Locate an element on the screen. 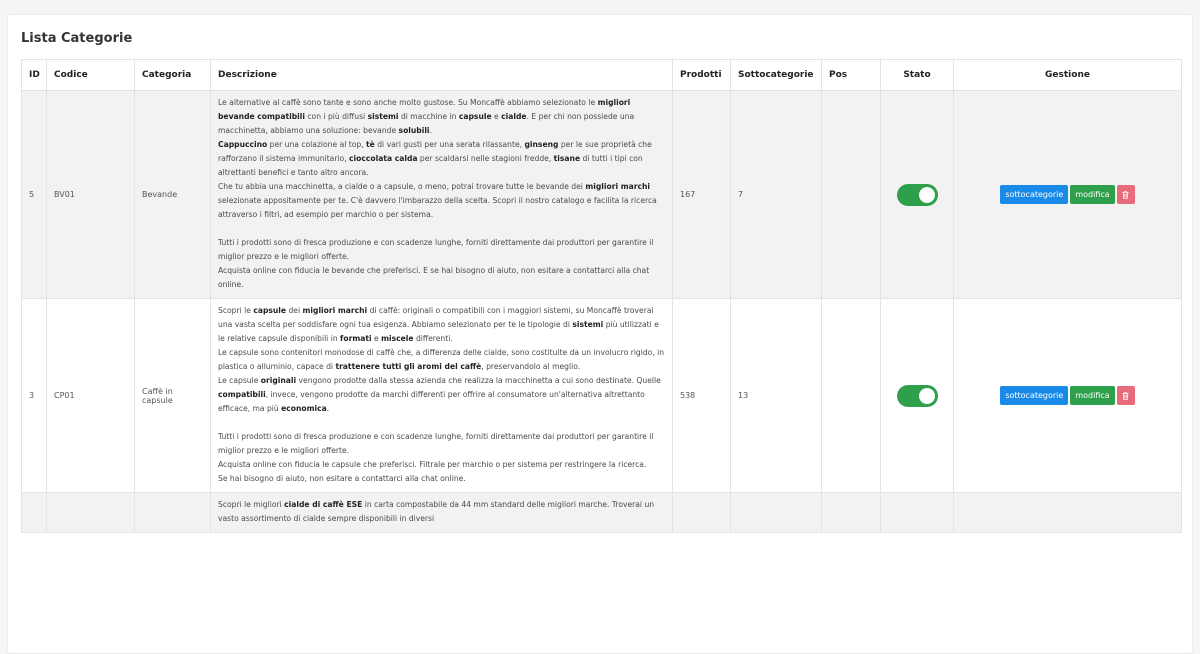  description-bold-text: tè is located at coordinates (370, 144).